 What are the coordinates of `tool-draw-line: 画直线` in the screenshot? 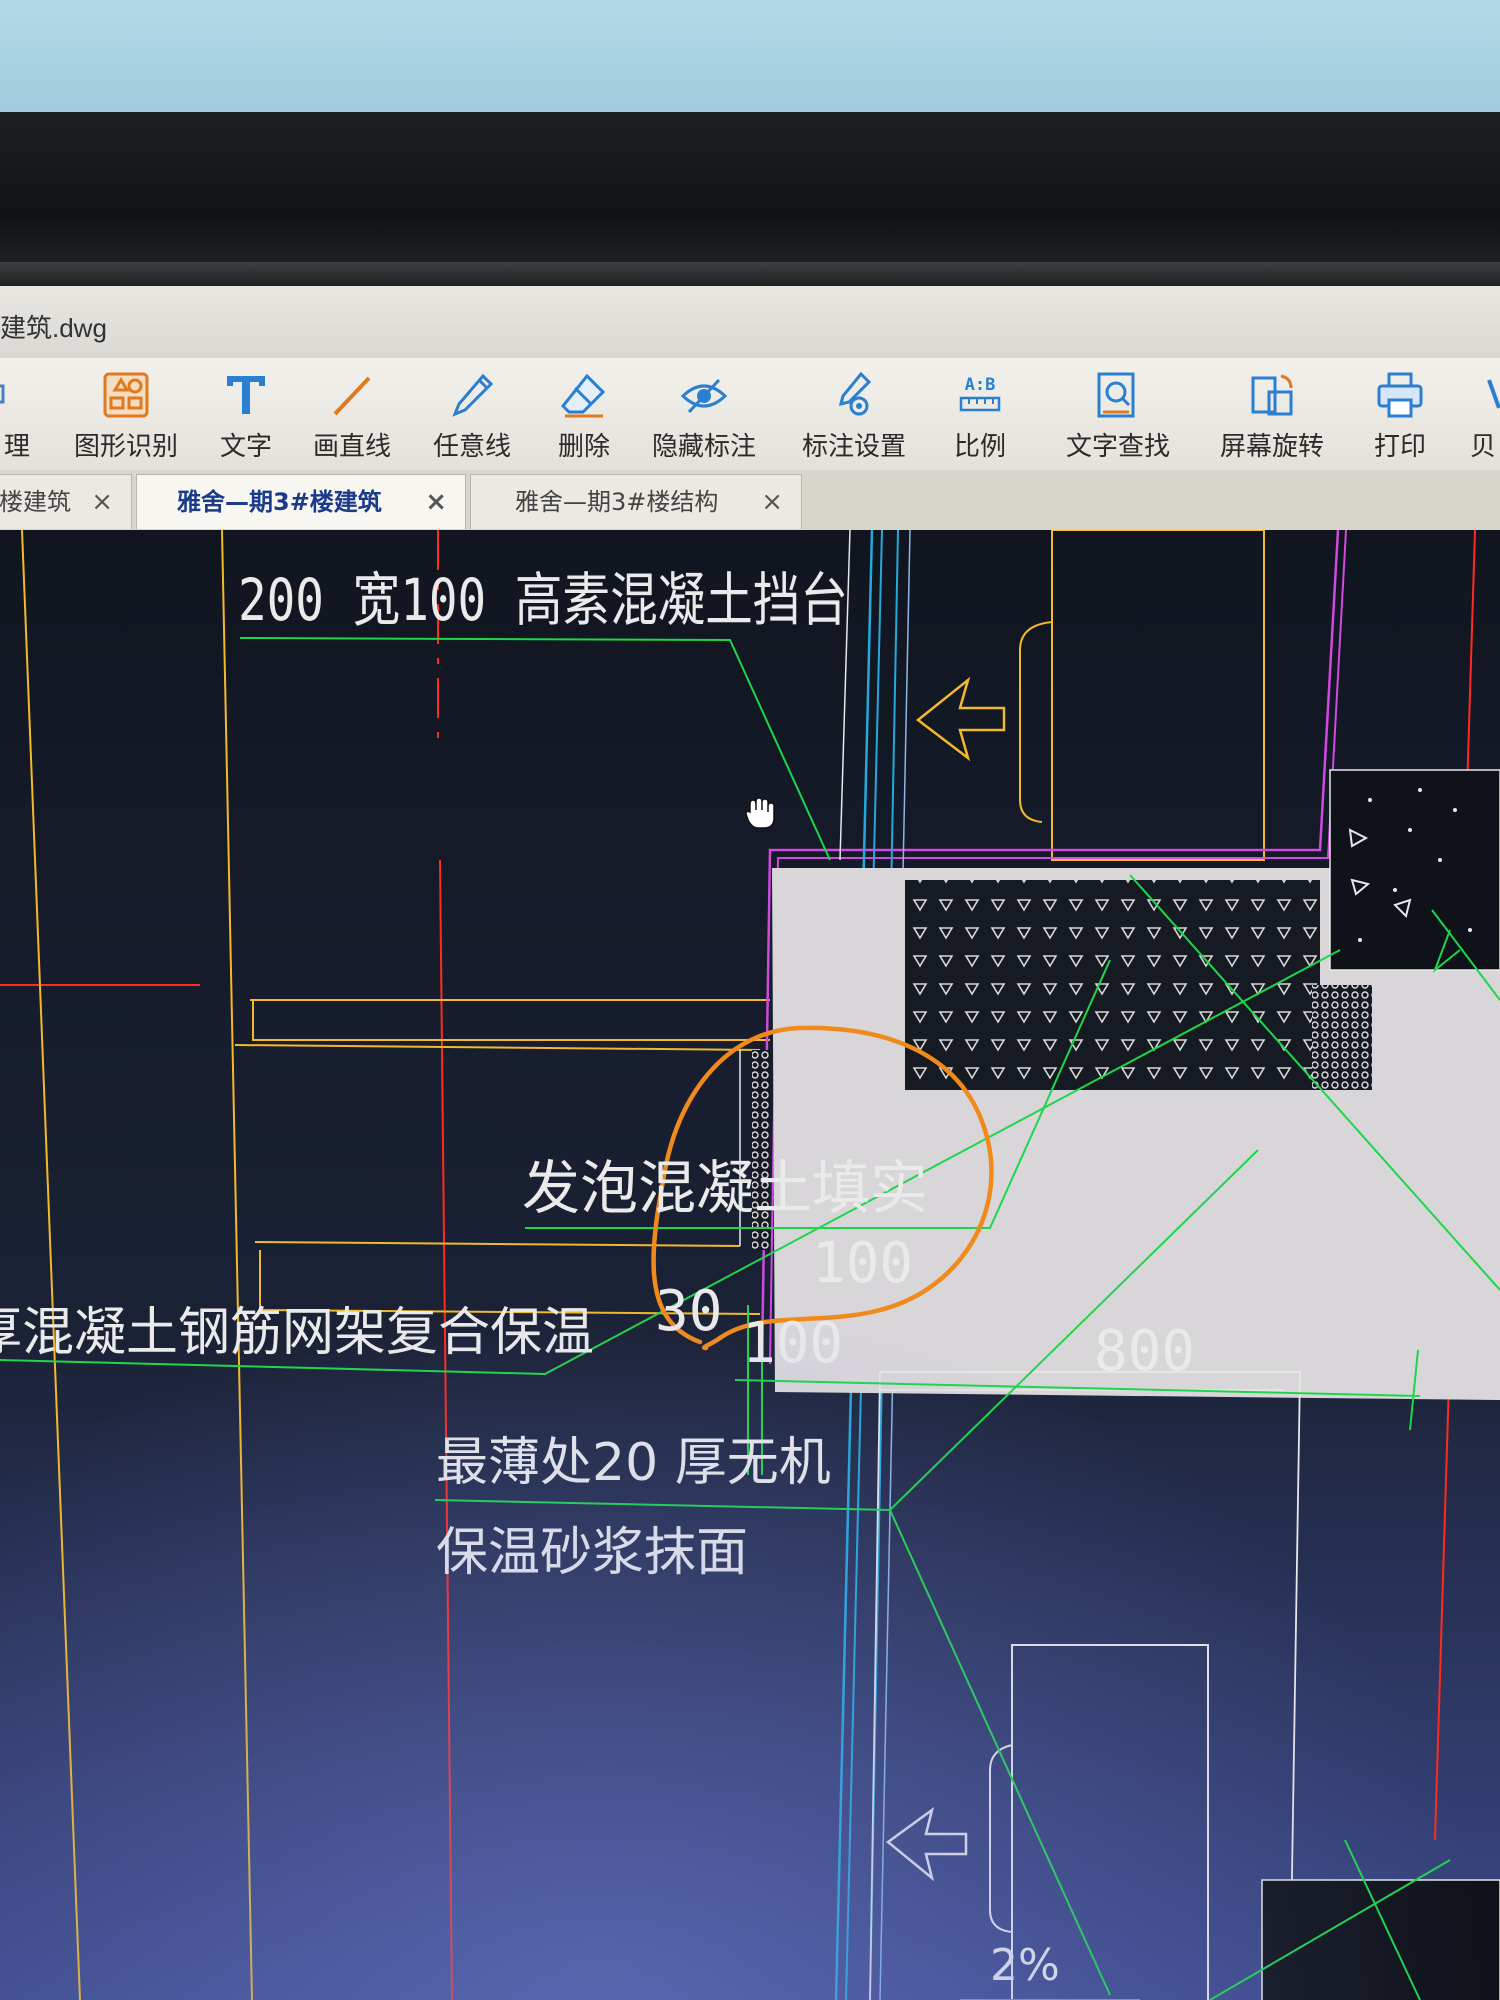 It's located at (352, 418).